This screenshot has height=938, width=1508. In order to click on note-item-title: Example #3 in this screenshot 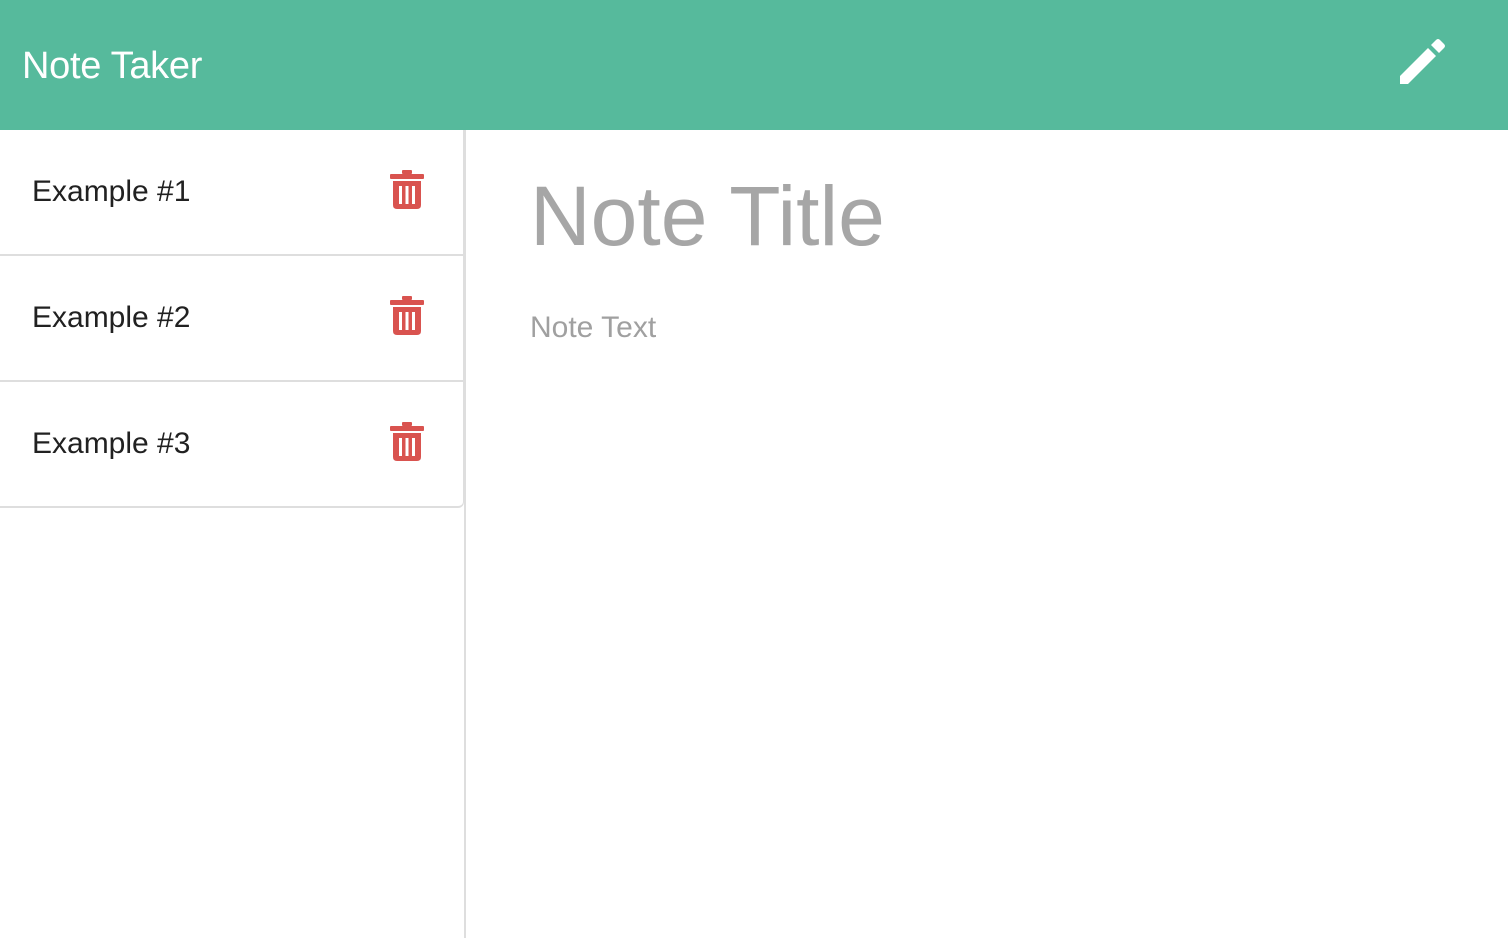, I will do `click(111, 444)`.